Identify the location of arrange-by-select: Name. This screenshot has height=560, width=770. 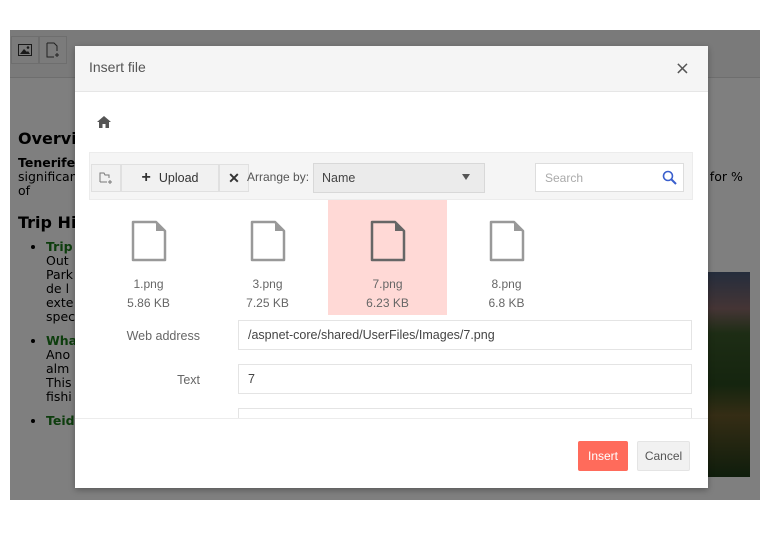
(399, 178).